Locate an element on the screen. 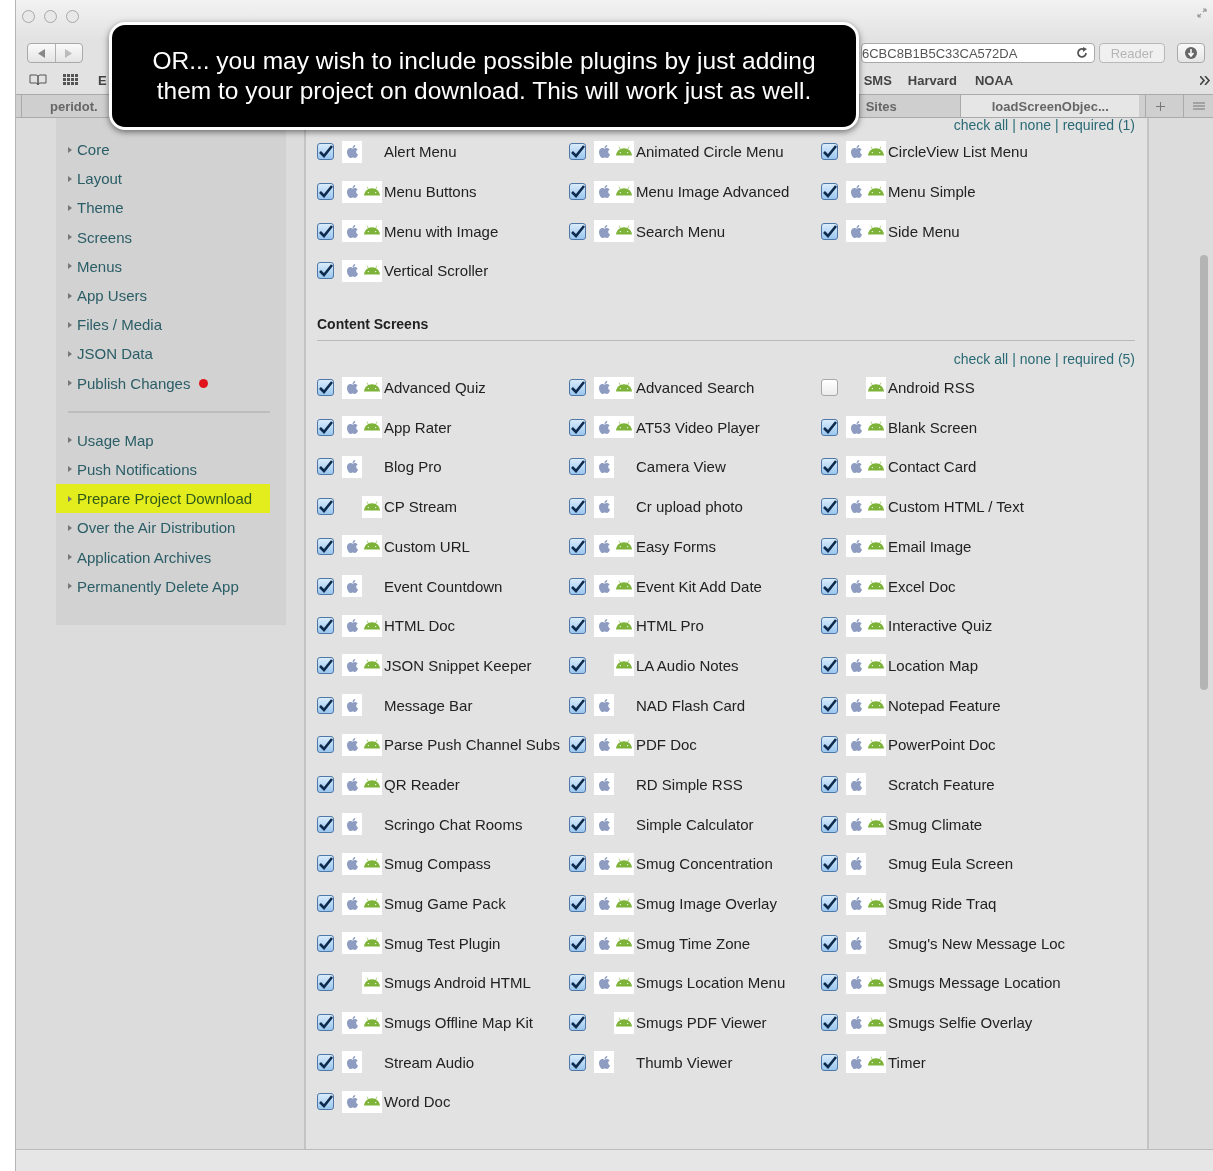 This screenshot has height=1171, width=1213. sidebar-item: Over the Air Distribution is located at coordinates (168, 528).